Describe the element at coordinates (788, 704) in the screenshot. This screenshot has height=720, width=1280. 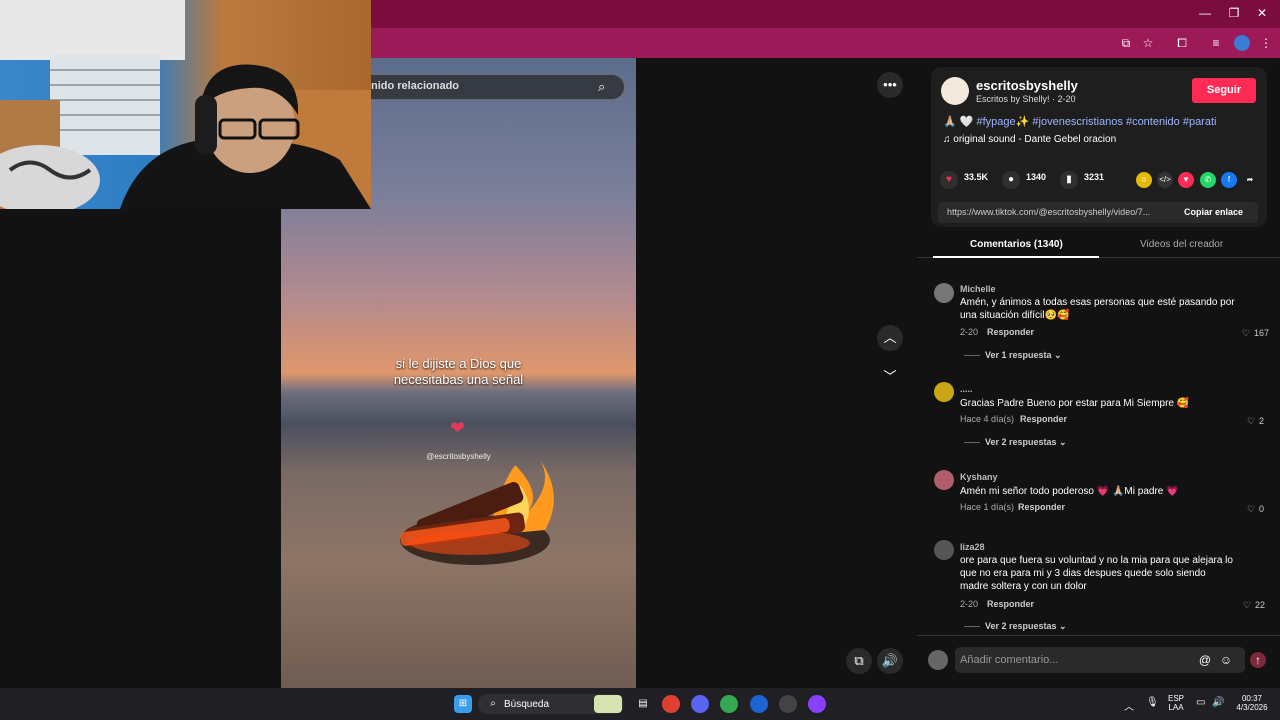
I see `github-icon` at that location.